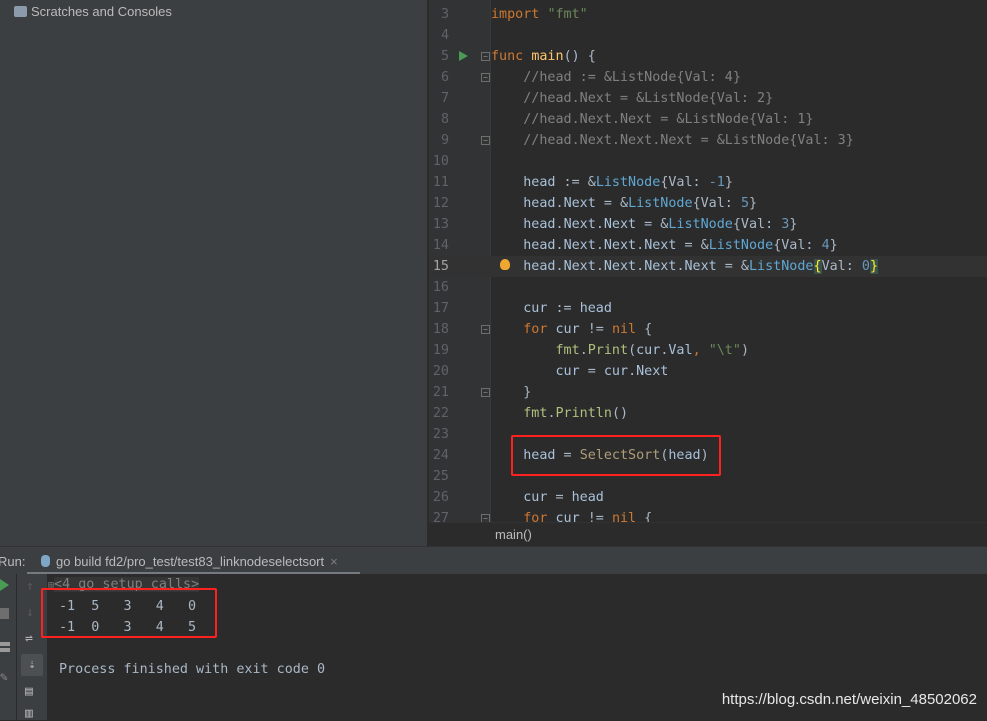  I want to click on pin-icon: ✎, so click(4, 677).